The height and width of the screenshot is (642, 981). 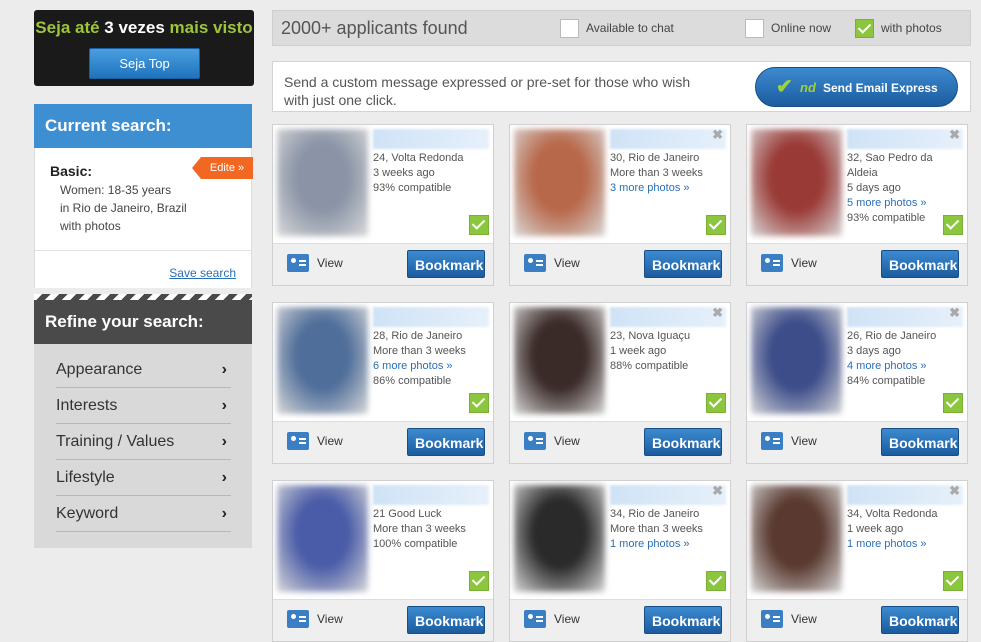 What do you see at coordinates (801, 28) in the screenshot?
I see `filter-label: Online now` at bounding box center [801, 28].